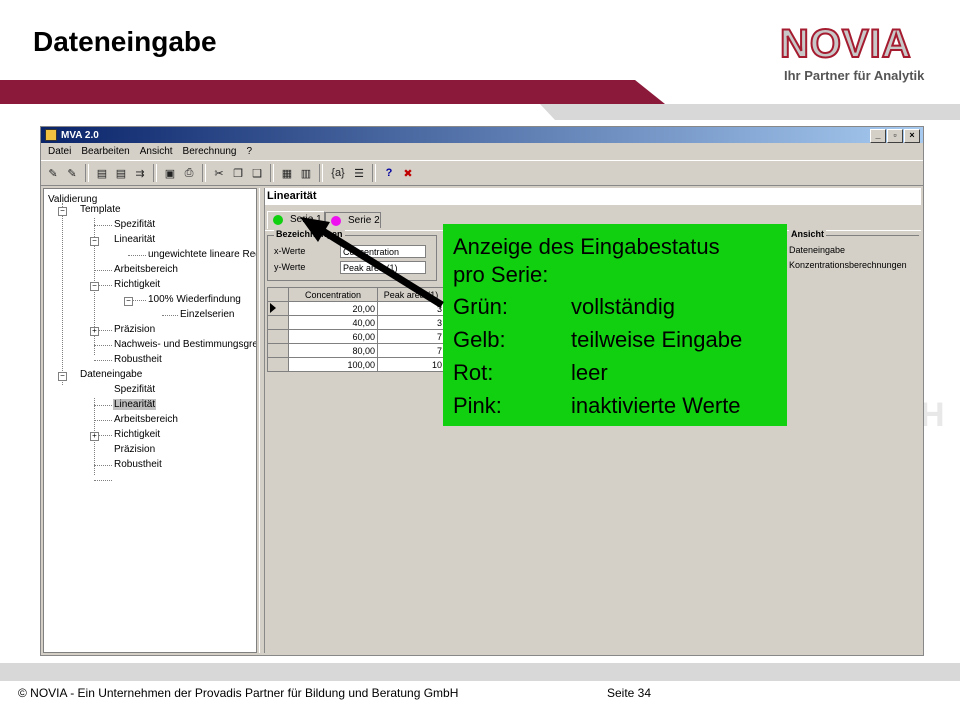 The width and height of the screenshot is (960, 720). I want to click on document-icon: ▤, so click(102, 173).